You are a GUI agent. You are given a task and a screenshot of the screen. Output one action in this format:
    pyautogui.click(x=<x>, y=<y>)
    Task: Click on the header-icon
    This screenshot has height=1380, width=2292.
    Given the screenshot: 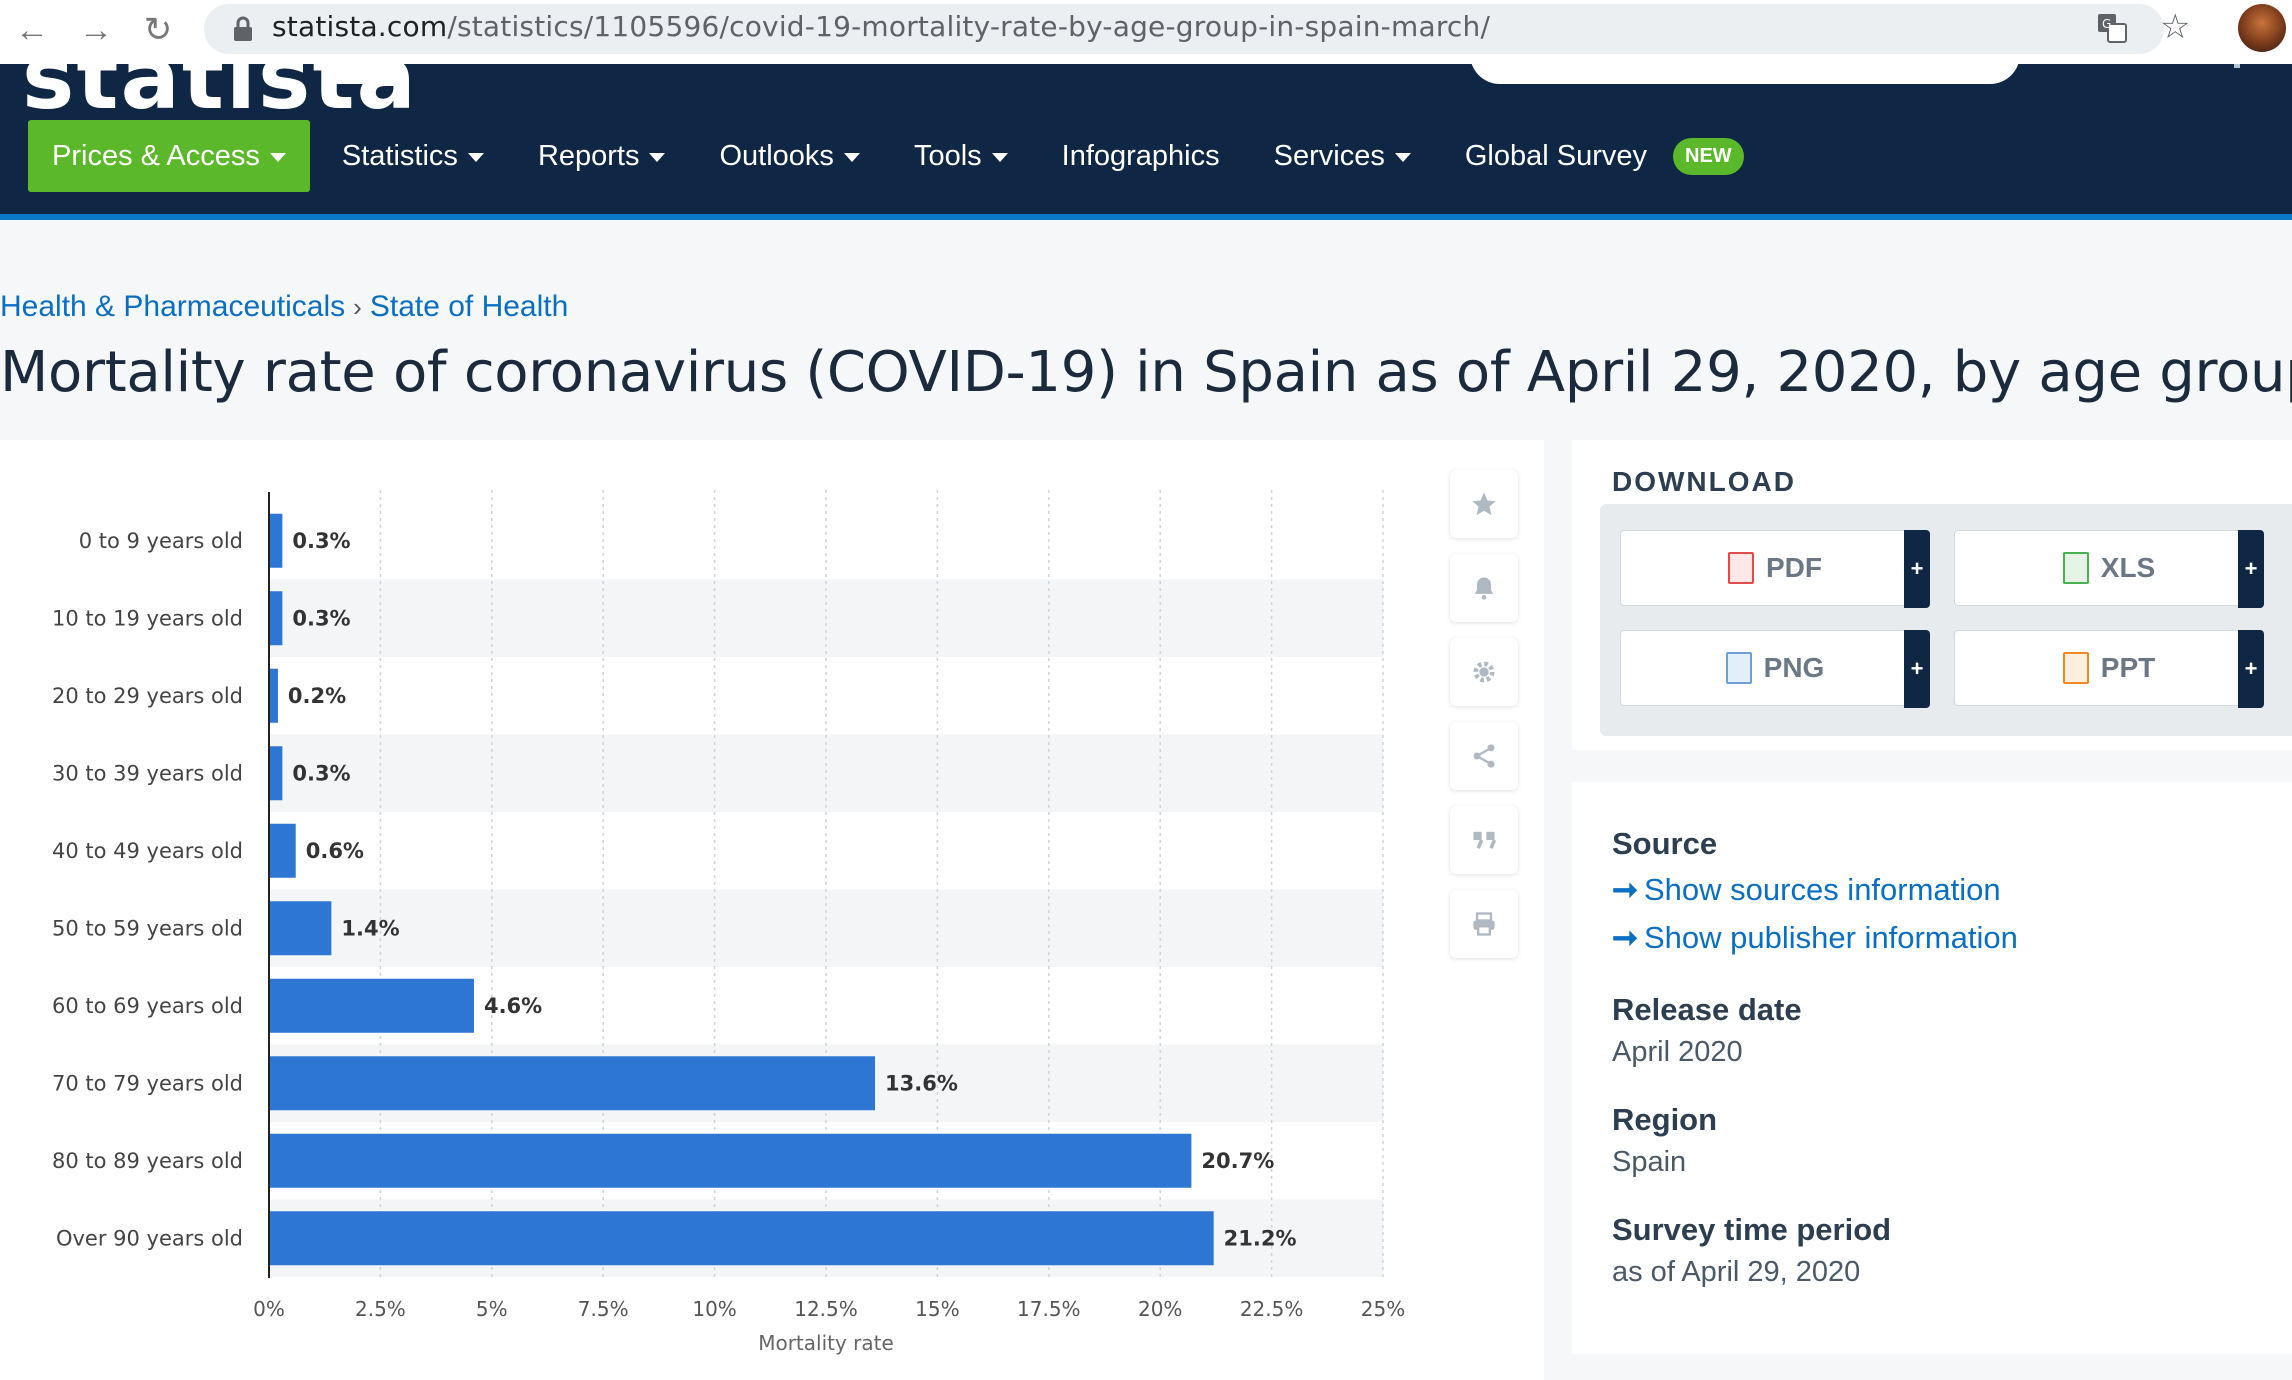 What is the action you would take?
    pyautogui.click(x=2237, y=66)
    